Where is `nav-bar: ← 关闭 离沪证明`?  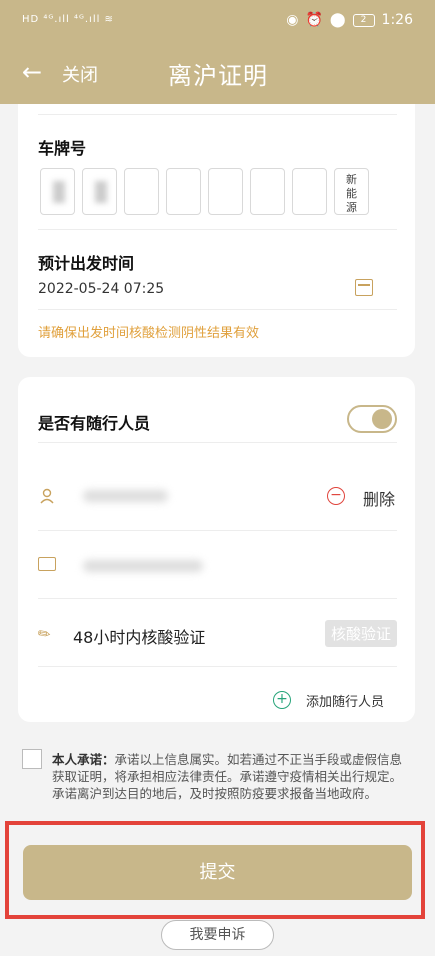 nav-bar: ← 关闭 离沪证明 is located at coordinates (217, 74).